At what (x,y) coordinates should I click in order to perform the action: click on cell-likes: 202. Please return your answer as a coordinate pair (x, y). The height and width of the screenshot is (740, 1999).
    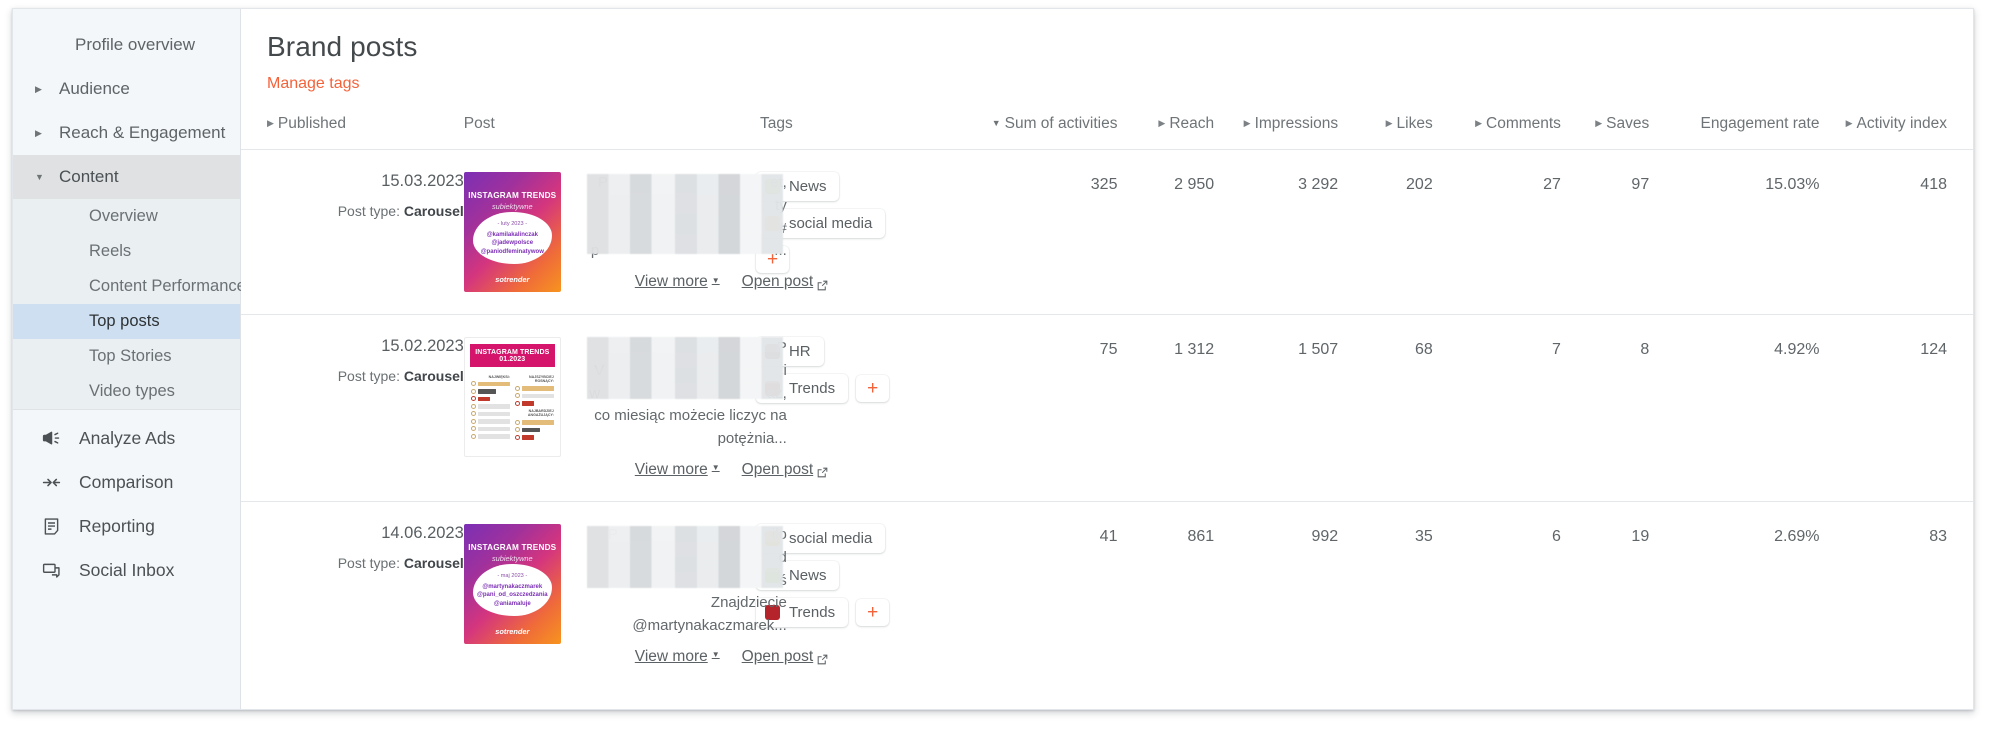
    Looking at the image, I should click on (1419, 184).